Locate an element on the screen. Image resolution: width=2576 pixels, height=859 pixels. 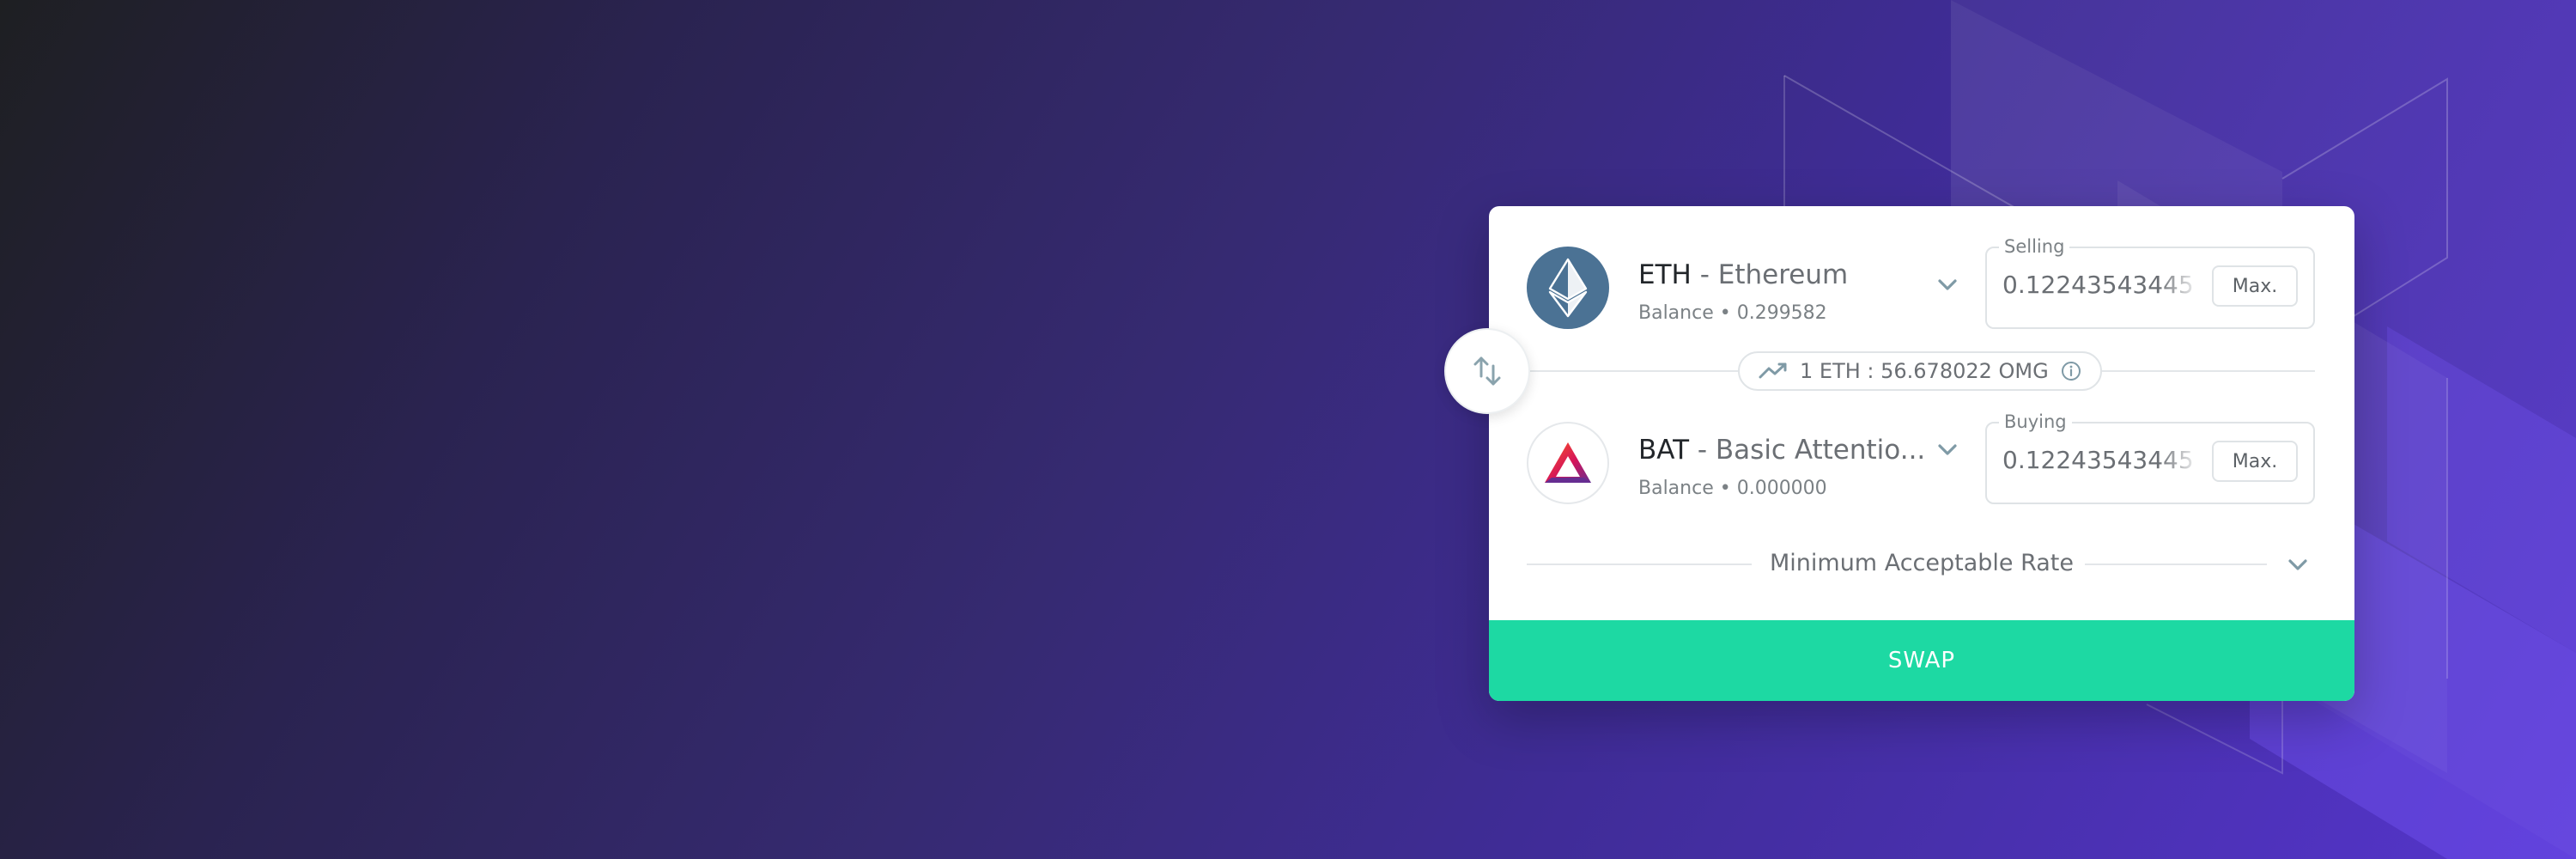
minimum-acceptable-rate-toggle: Minimum Acceptable Rate is located at coordinates (1922, 564).